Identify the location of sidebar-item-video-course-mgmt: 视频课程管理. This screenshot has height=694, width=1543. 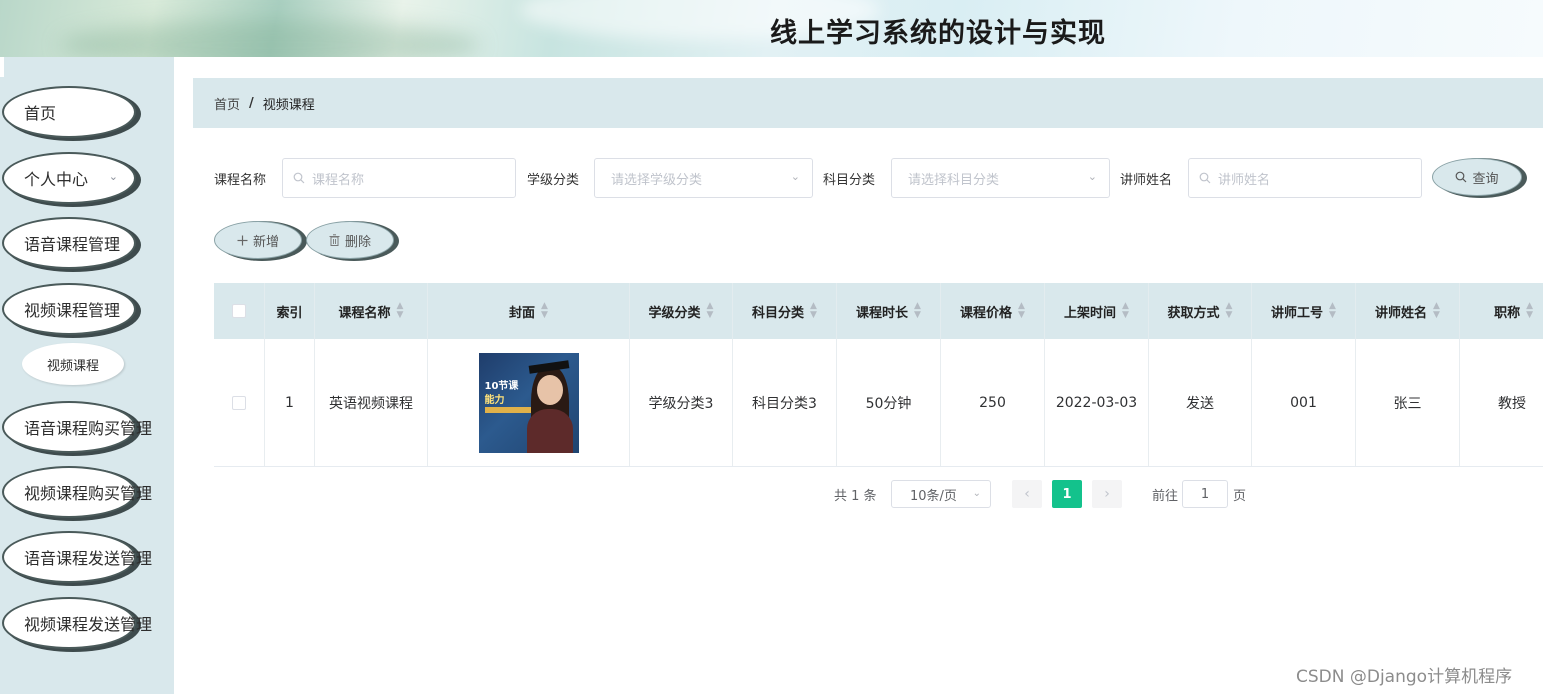
(69, 309).